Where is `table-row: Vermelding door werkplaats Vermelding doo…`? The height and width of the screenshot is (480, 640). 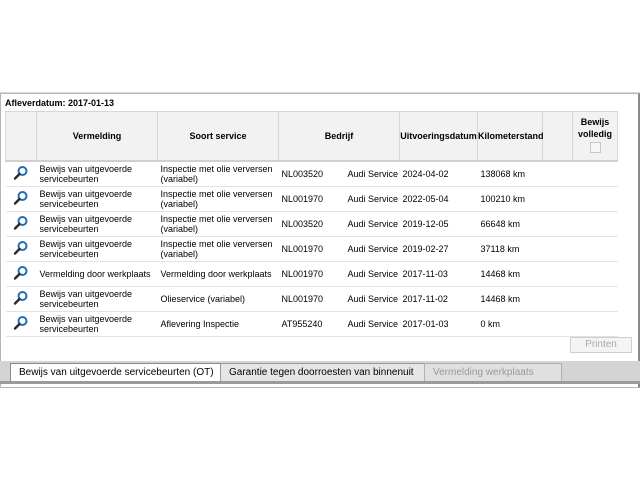 table-row: Vermelding door werkplaats Vermelding doo… is located at coordinates (311, 274).